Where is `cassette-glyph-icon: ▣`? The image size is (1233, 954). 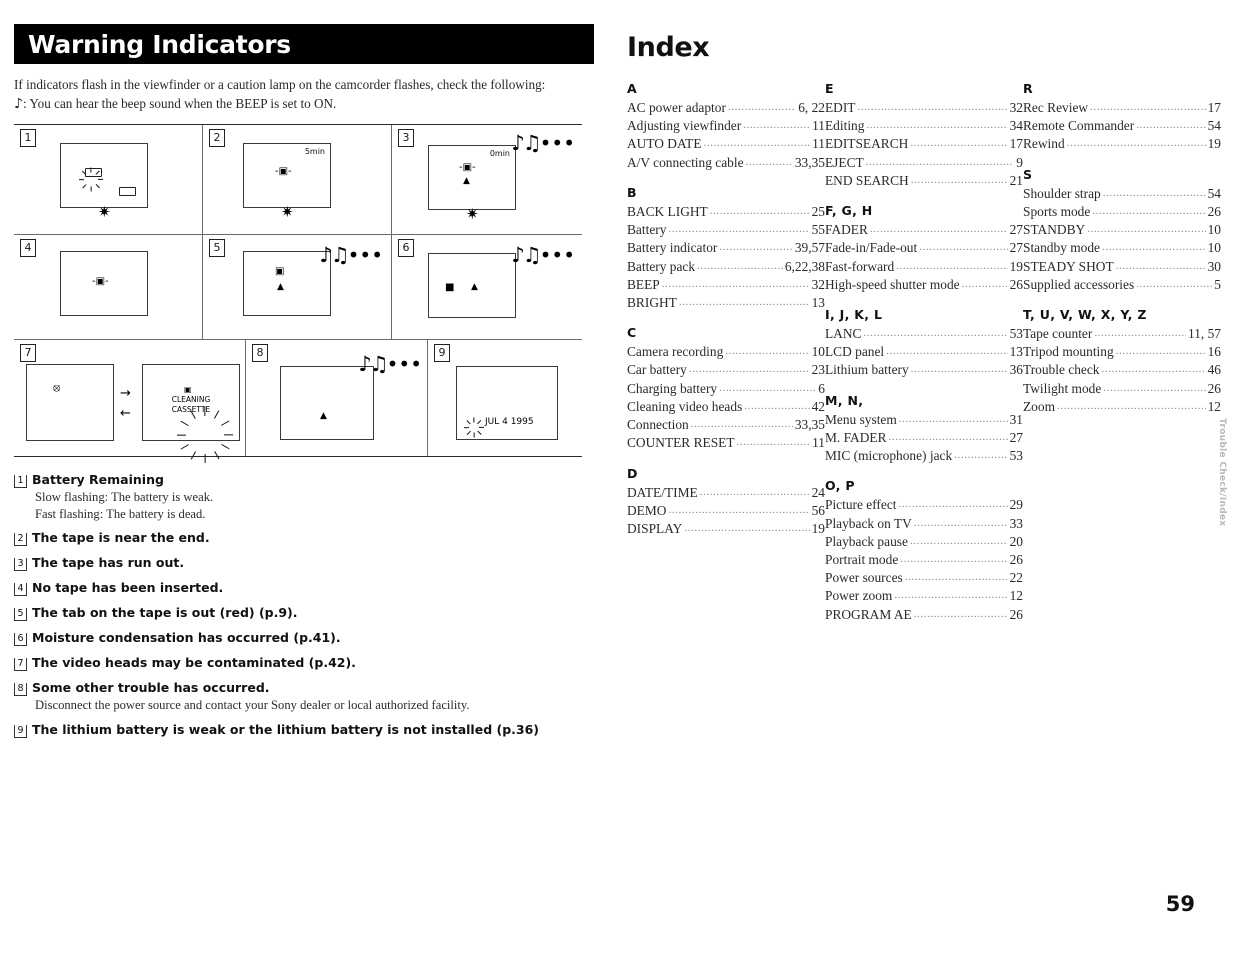 cassette-glyph-icon: ▣ is located at coordinates (188, 390).